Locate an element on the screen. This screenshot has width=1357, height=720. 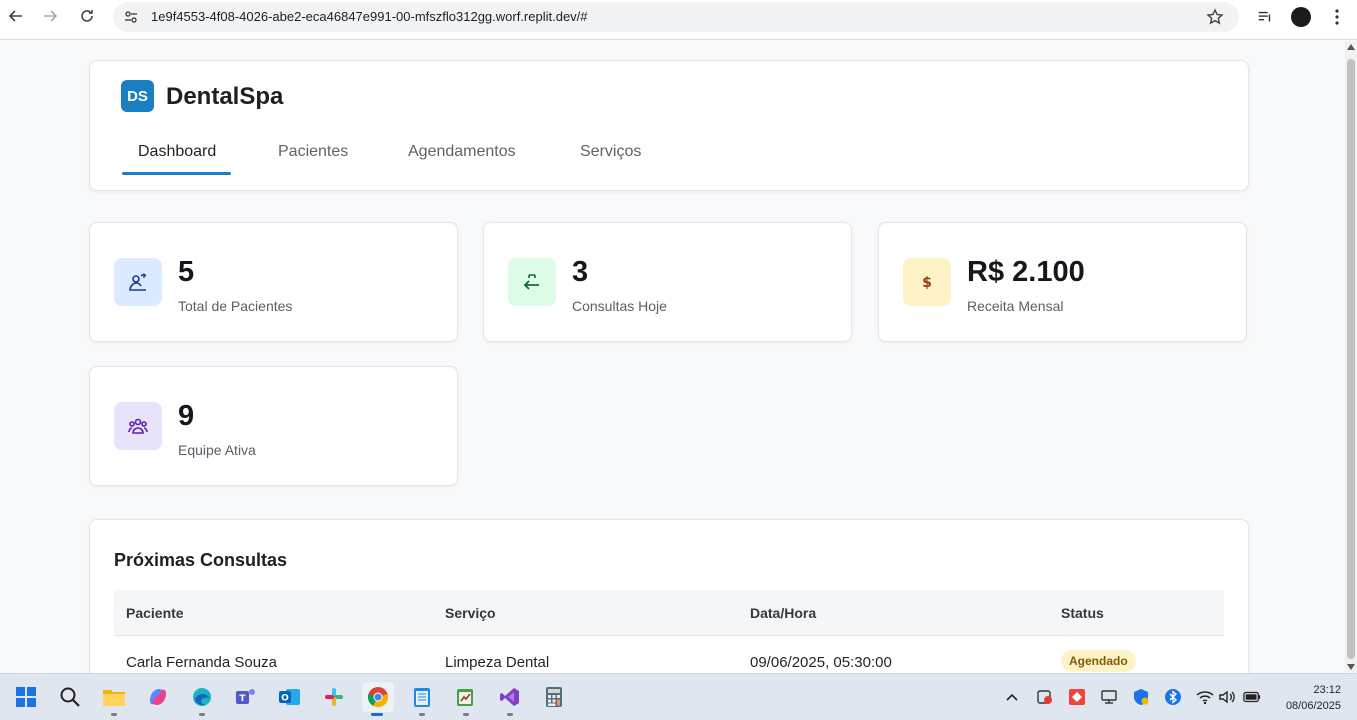
copilot-icon is located at coordinates (158, 697).